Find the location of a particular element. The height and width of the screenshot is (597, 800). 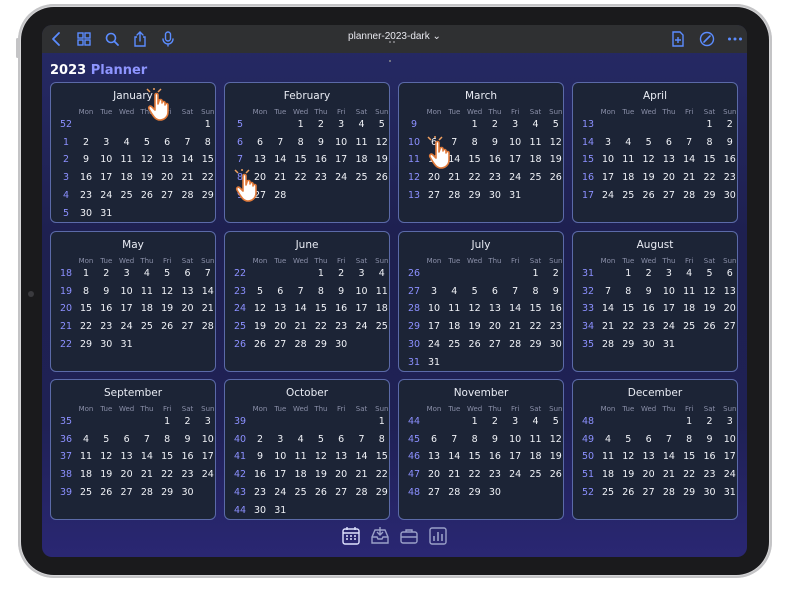

week-number: 21 is located at coordinates (66, 326).